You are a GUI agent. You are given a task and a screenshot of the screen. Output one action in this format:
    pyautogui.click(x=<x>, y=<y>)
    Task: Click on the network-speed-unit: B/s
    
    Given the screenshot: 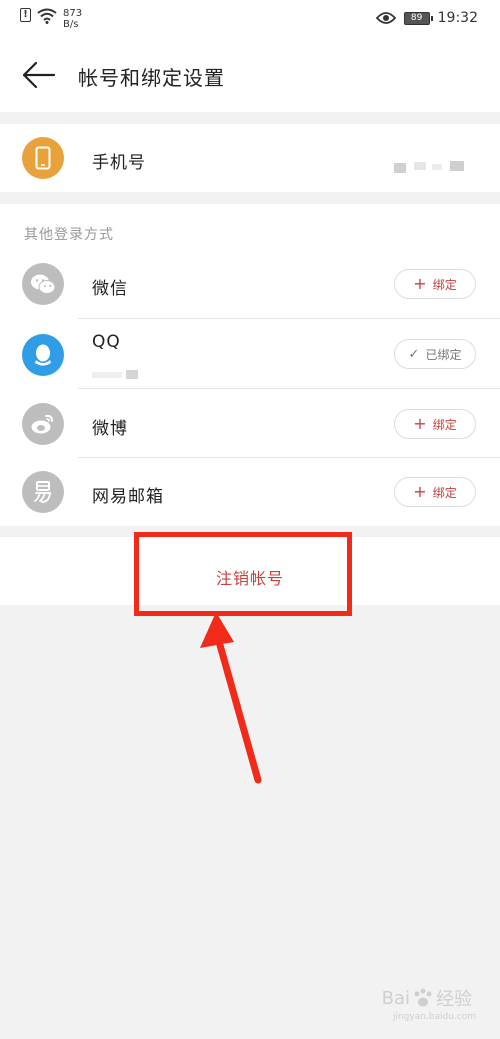 What is the action you would take?
    pyautogui.click(x=71, y=24)
    